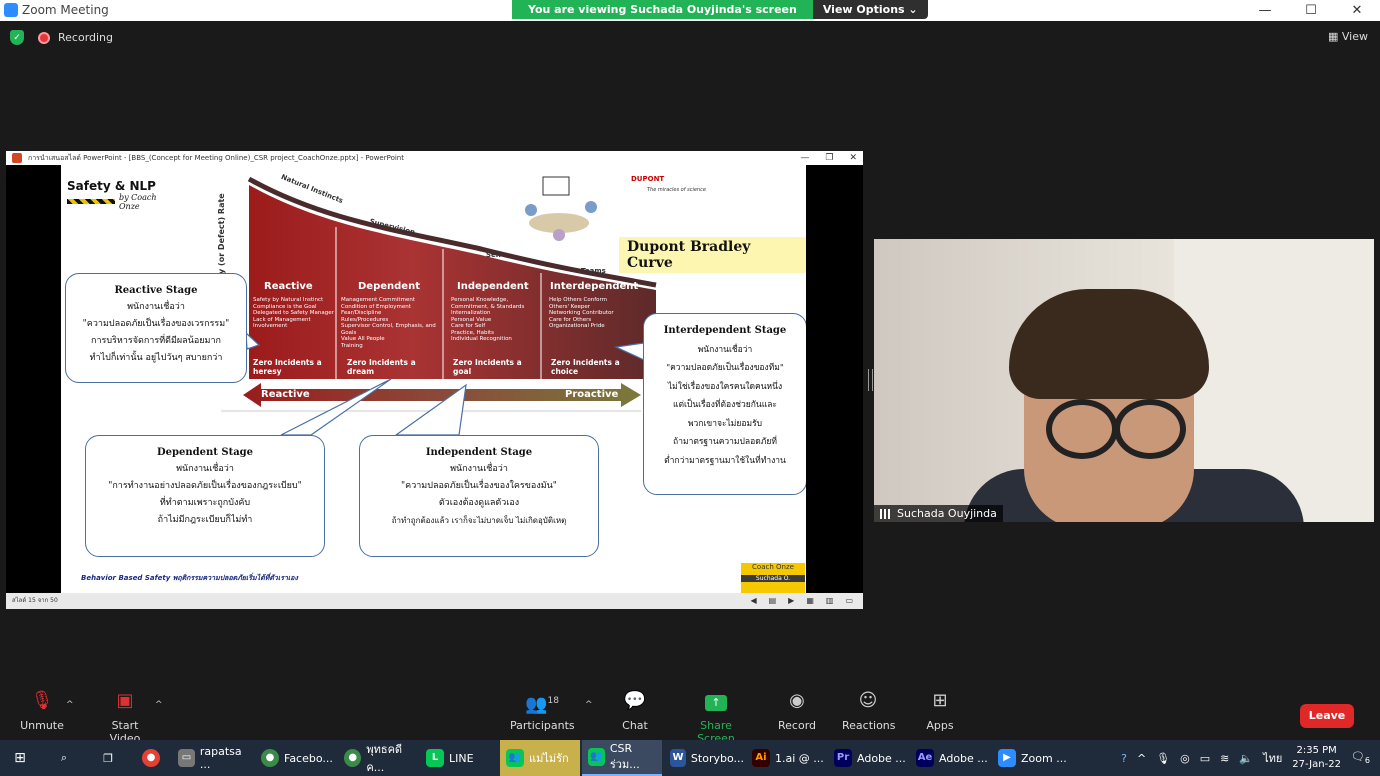 The height and width of the screenshot is (776, 1380). I want to click on share-screen-button: ↑ Share Screen, so click(716, 717).